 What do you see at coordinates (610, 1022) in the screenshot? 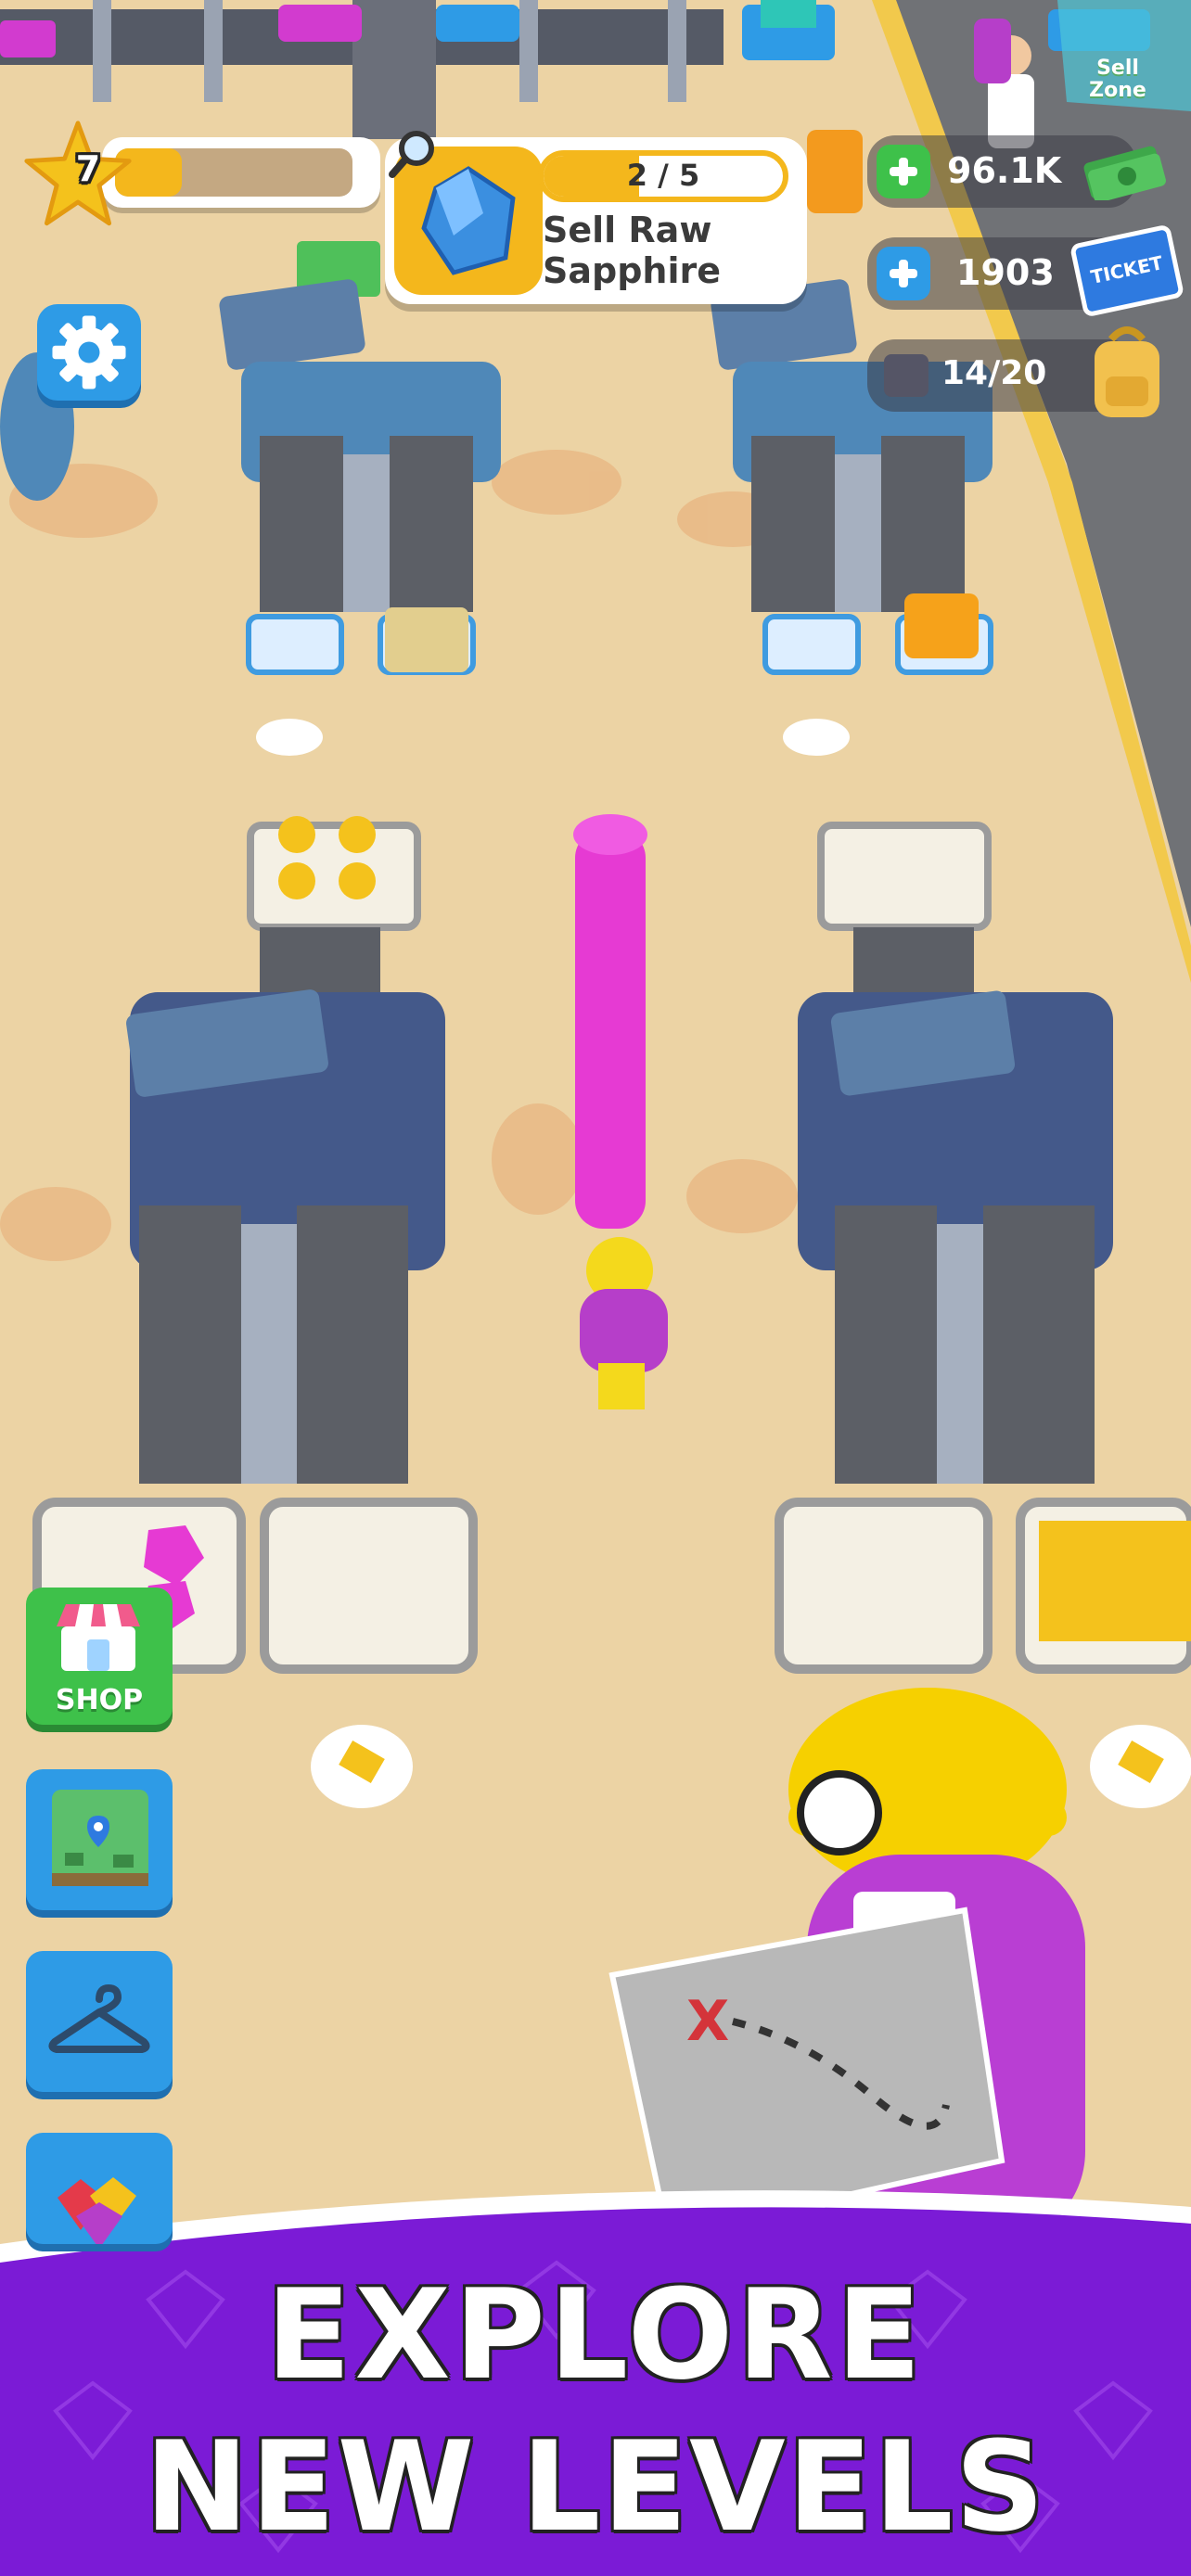
I see `gem-stack` at bounding box center [610, 1022].